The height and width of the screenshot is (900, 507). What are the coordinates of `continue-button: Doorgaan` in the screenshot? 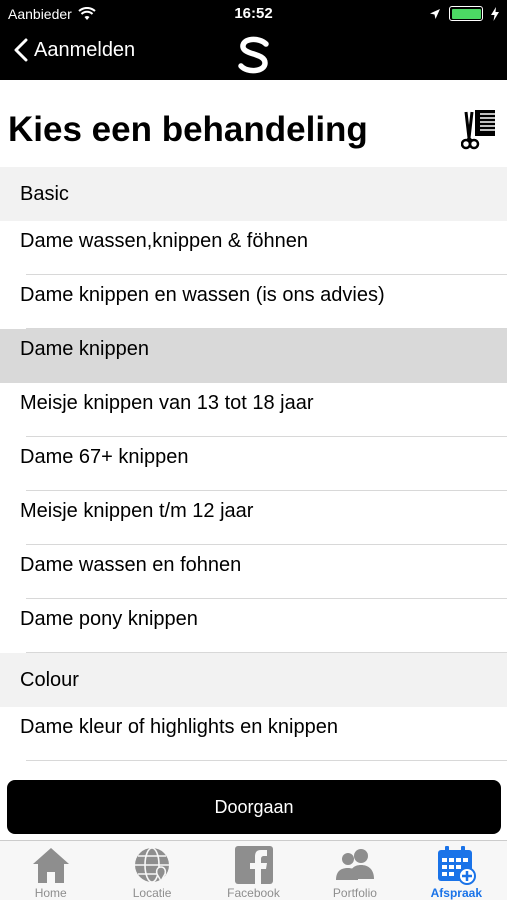 It's located at (254, 807).